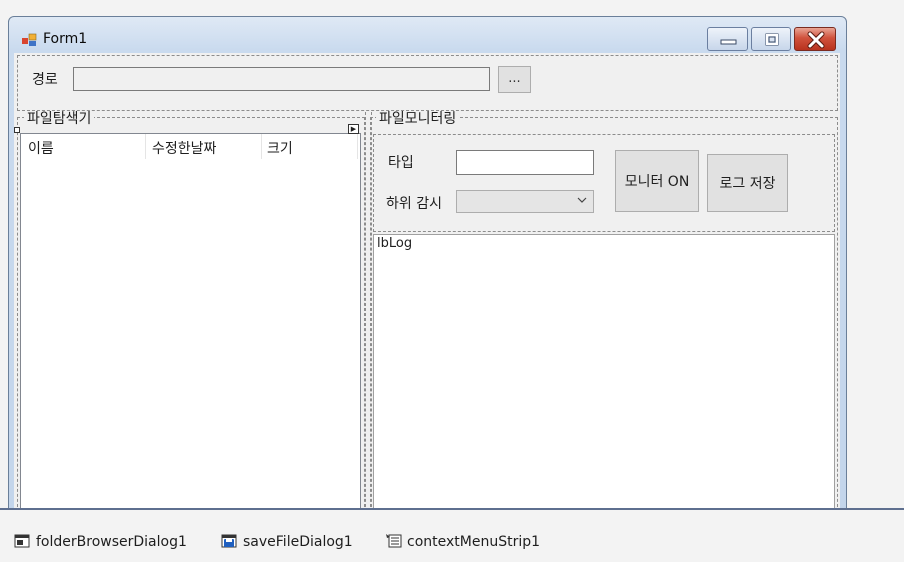  I want to click on column-header-modified: 수정한날짜, so click(184, 148).